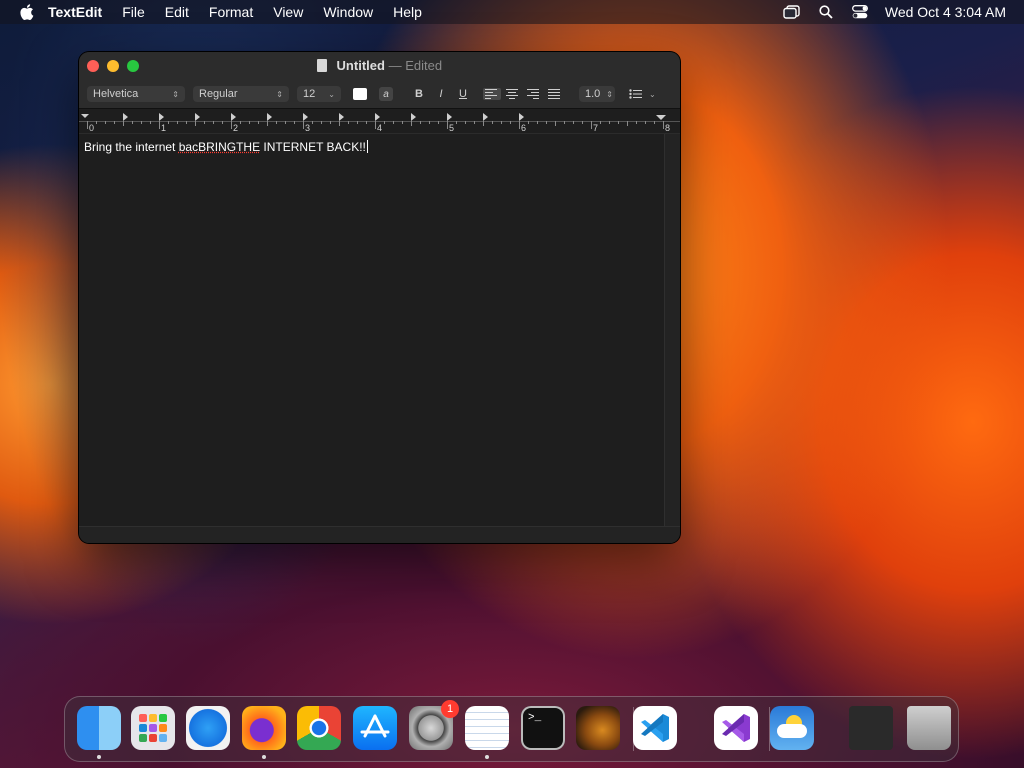  What do you see at coordinates (75, 12) in the screenshot?
I see `menu-app-name: TextEdit` at bounding box center [75, 12].